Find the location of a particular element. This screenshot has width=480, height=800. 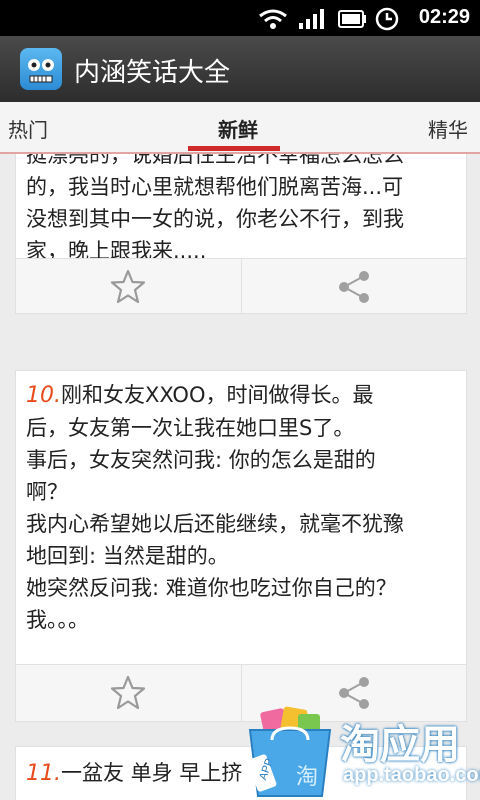

share-button is located at coordinates (353, 287).